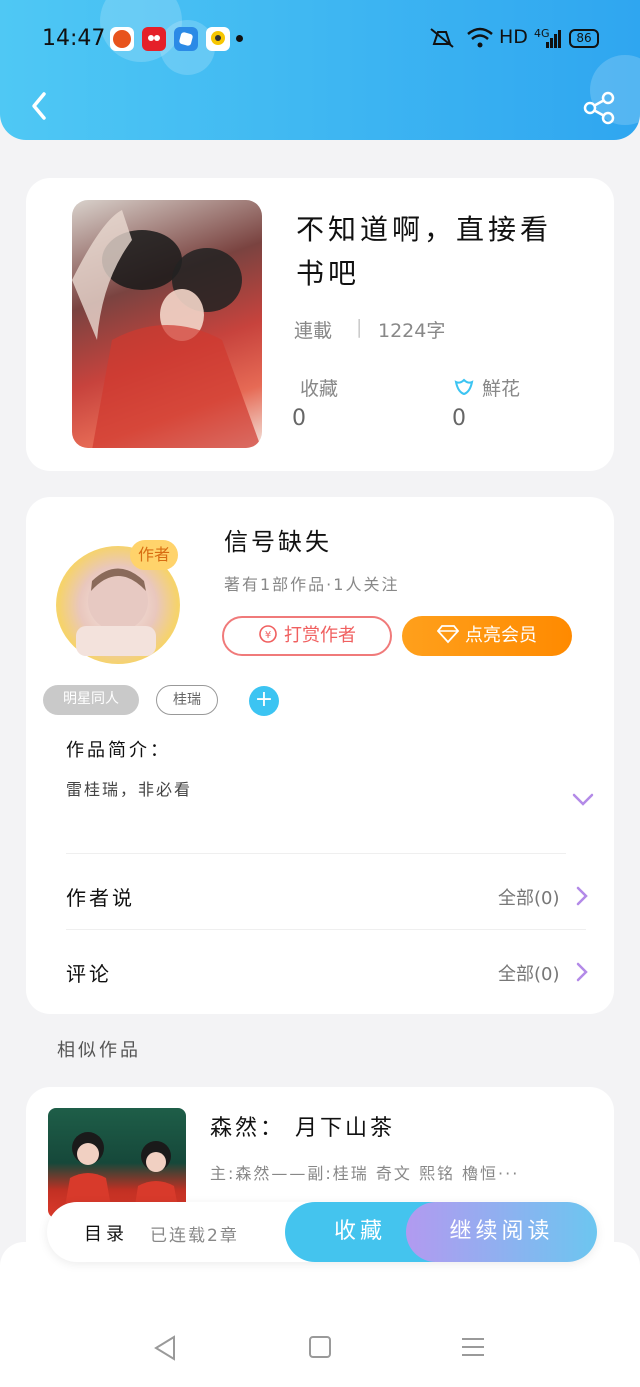  I want to click on table-of-contents-button: 目录, so click(106, 1233).